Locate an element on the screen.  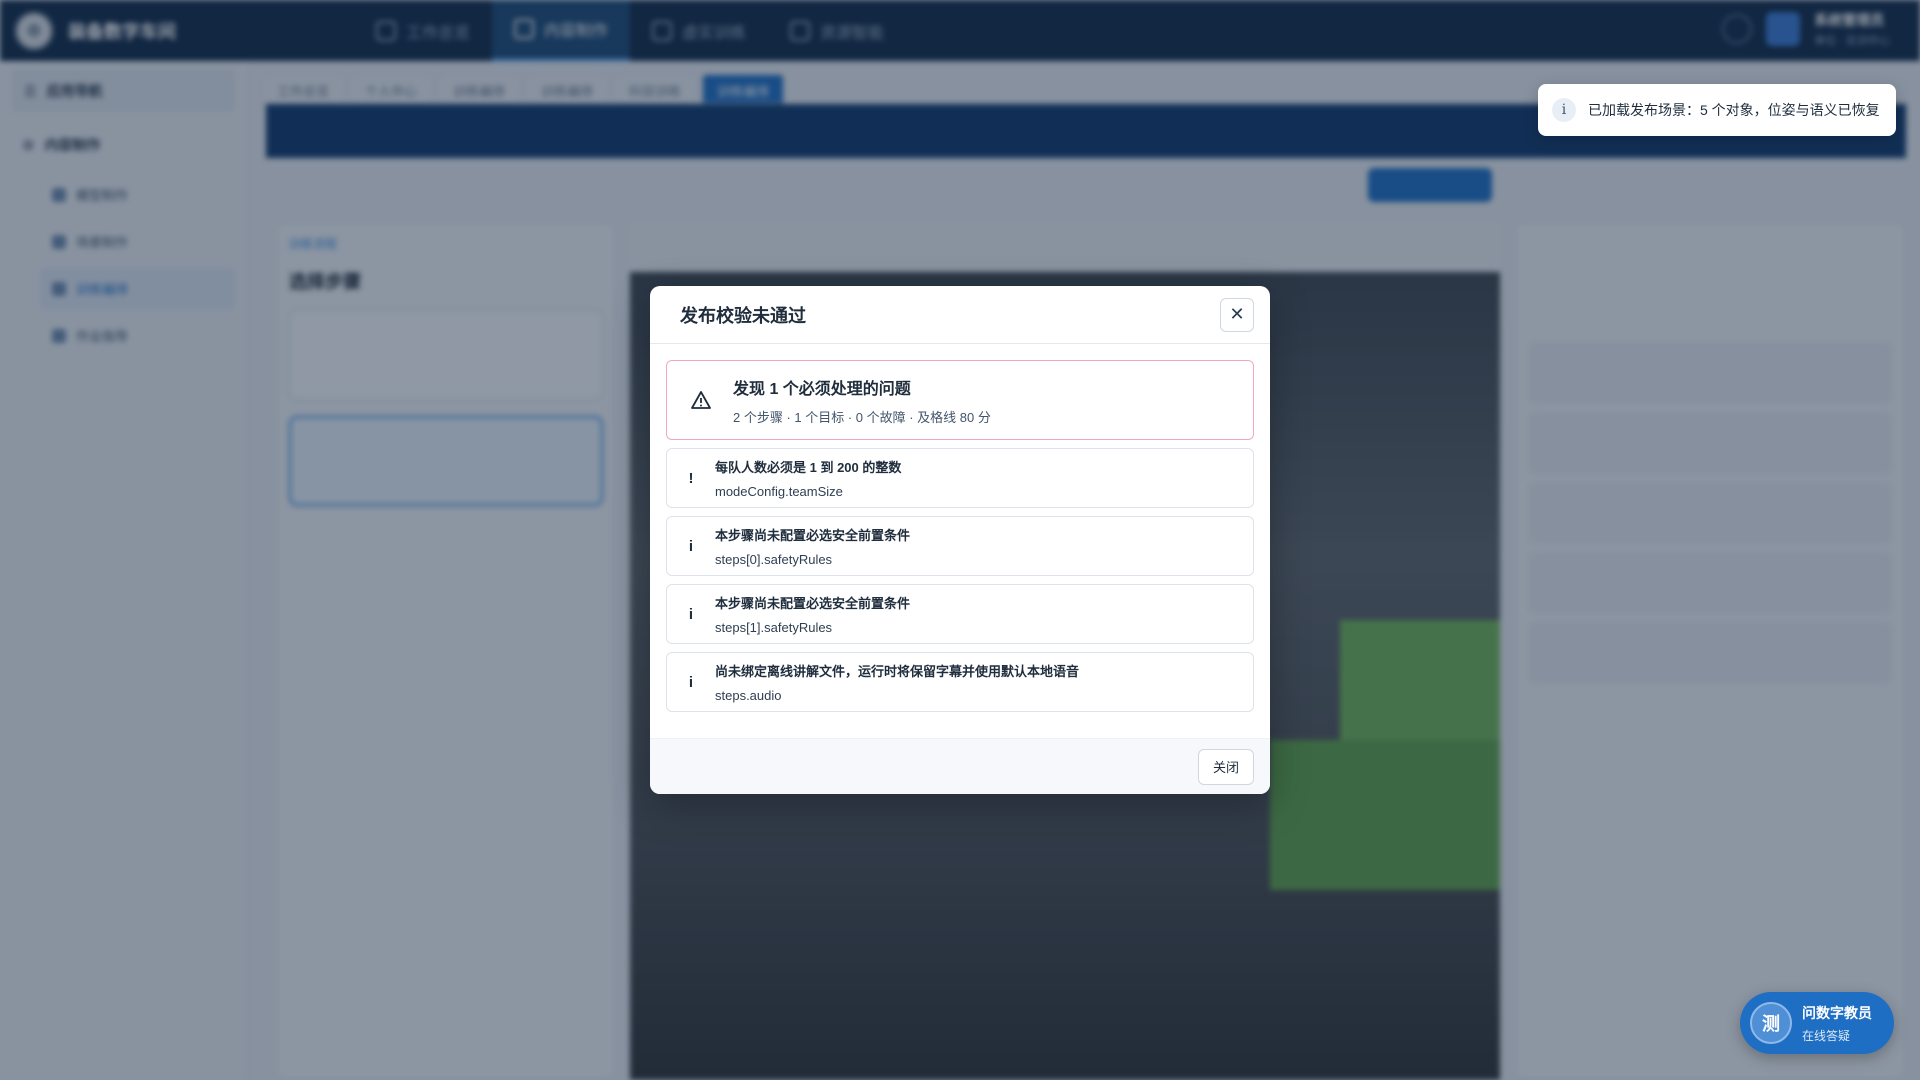
error-summary-title: 发现 1 个必须处理的问题 is located at coordinates (822, 389).